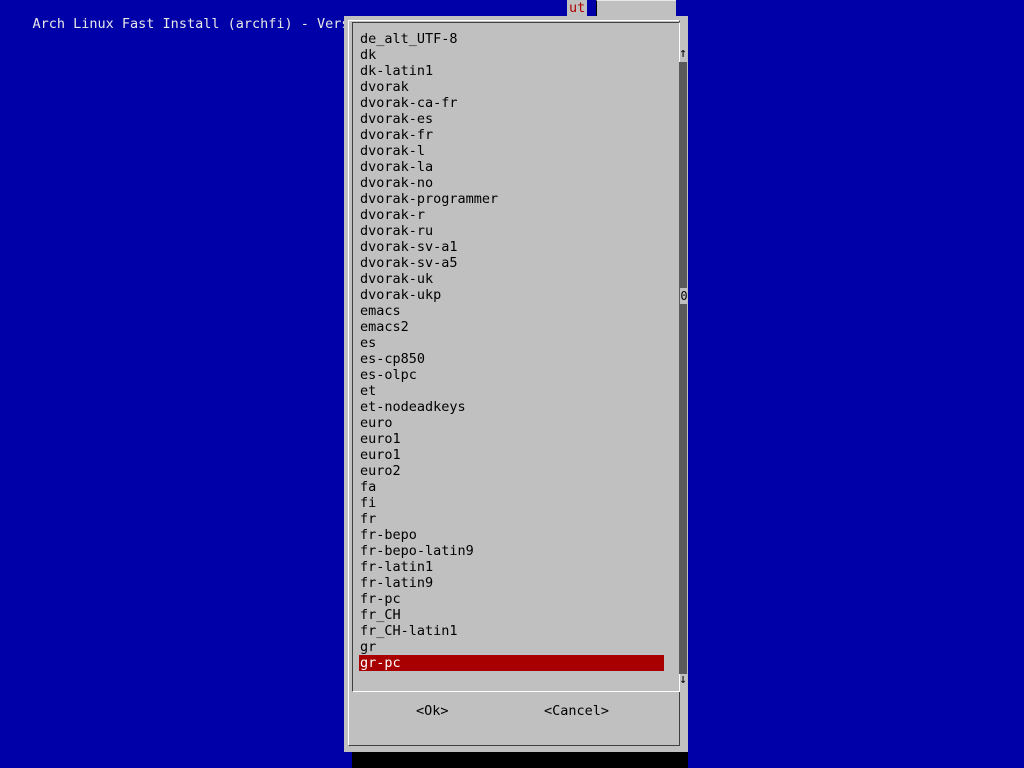 The image size is (1024, 768). I want to click on keymap-item: fi, so click(511, 503).